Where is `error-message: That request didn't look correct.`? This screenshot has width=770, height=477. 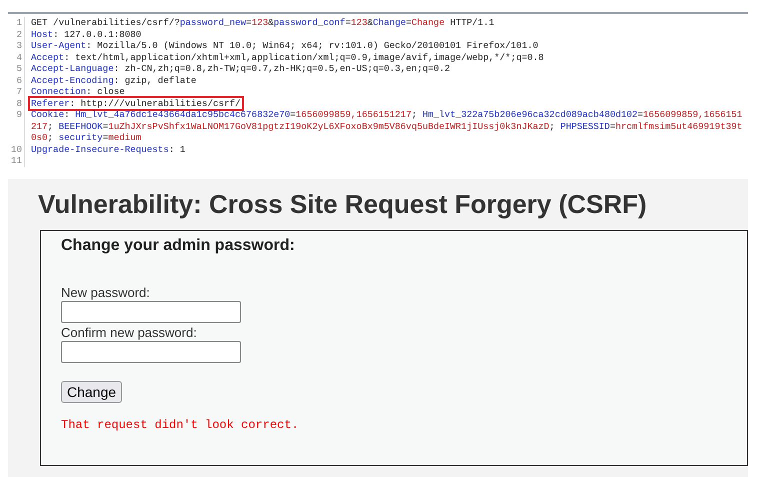 error-message: That request didn't look correct. is located at coordinates (180, 425).